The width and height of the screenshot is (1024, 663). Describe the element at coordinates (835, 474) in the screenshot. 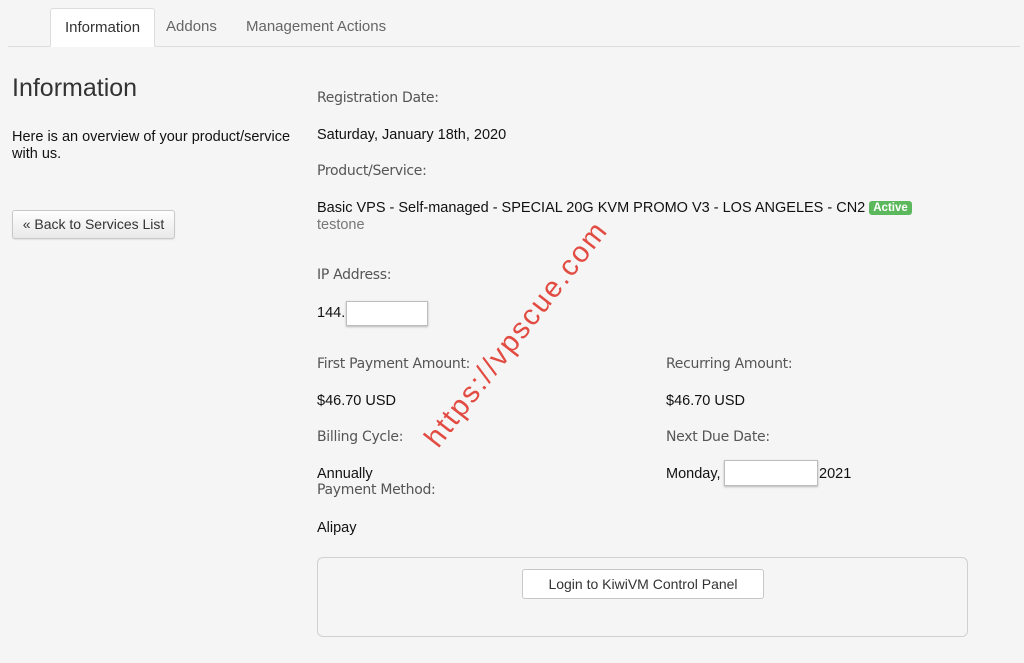

I see `next-due-date-year: 2021` at that location.